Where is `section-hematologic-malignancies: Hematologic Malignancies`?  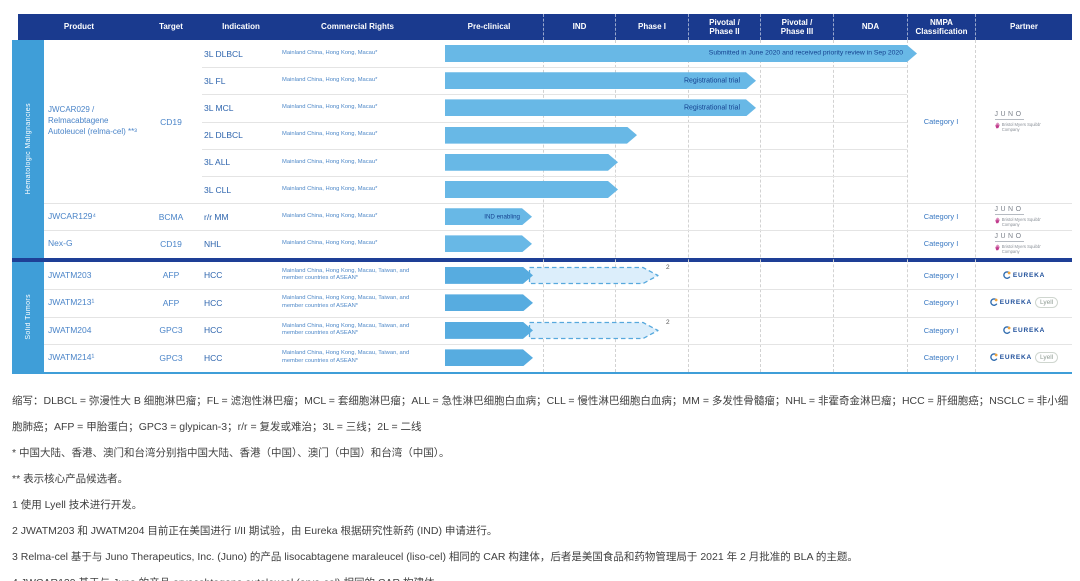 section-hematologic-malignancies: Hematologic Malignancies is located at coordinates (28, 149).